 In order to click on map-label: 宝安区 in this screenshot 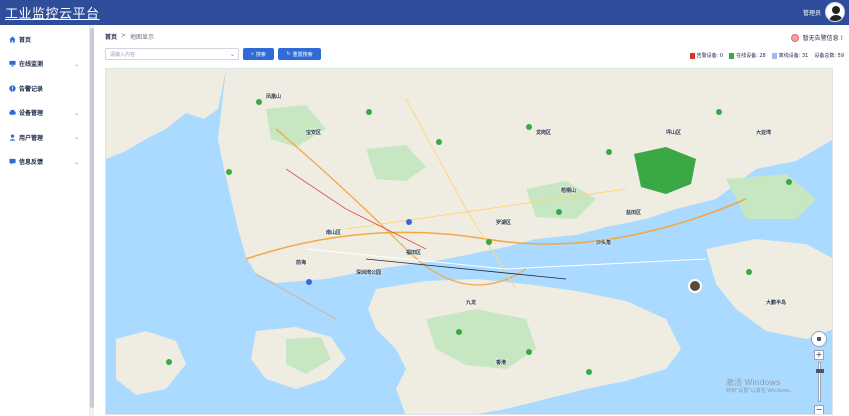, I will do `click(314, 133)`.